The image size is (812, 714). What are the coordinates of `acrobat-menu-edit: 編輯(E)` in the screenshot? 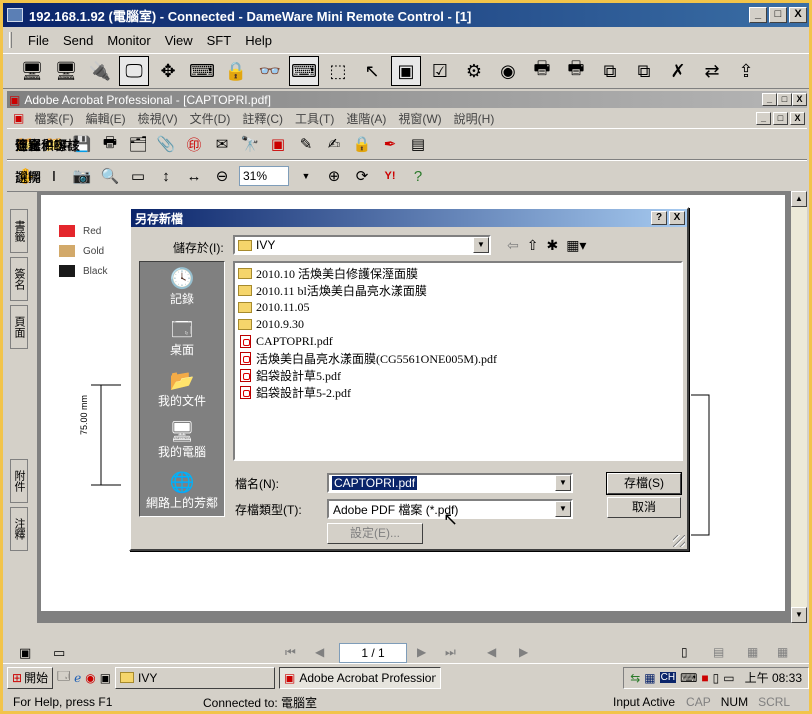 It's located at (106, 118).